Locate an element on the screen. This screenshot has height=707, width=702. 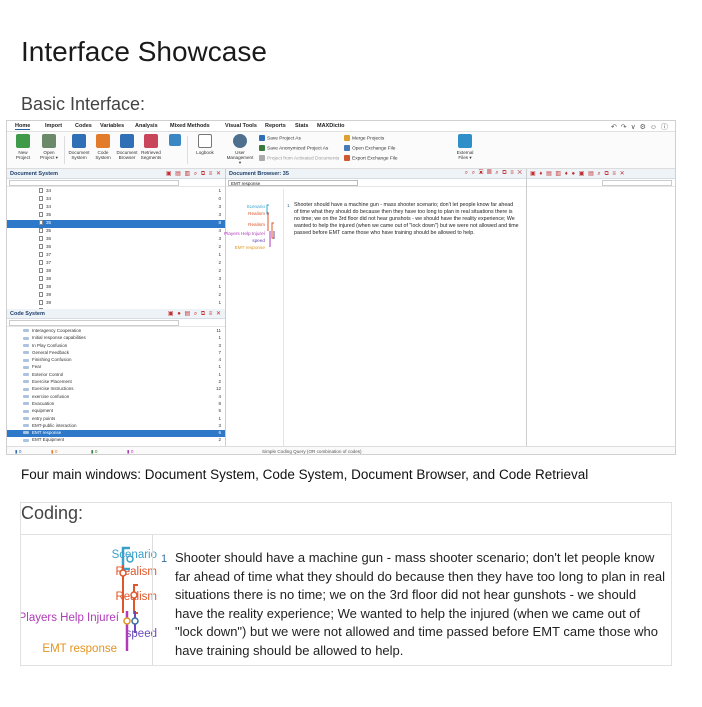
document-row: 38 3 is located at coordinates (116, 280).